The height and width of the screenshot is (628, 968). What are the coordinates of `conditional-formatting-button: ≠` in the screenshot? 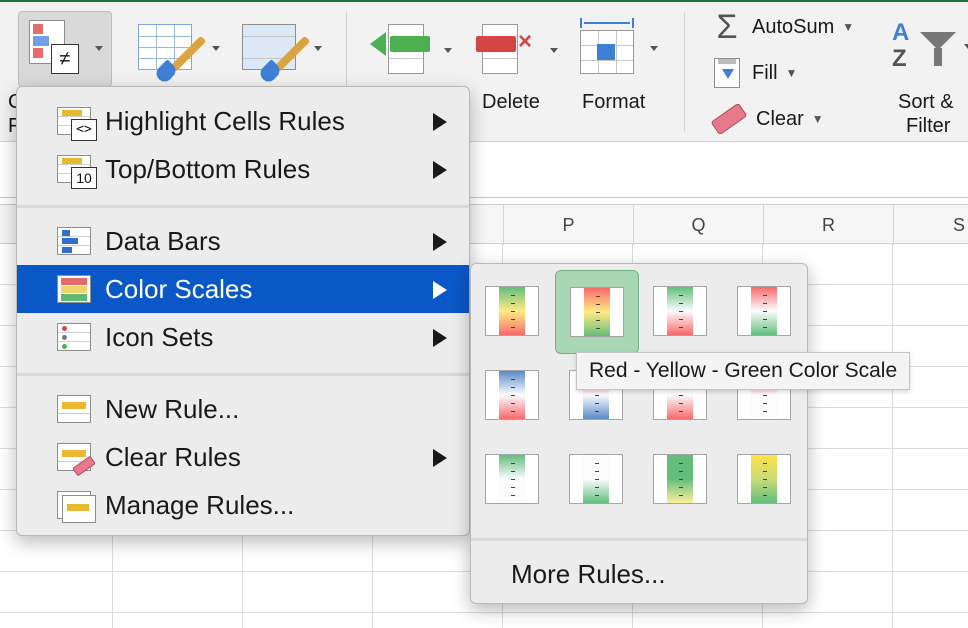 It's located at (65, 49).